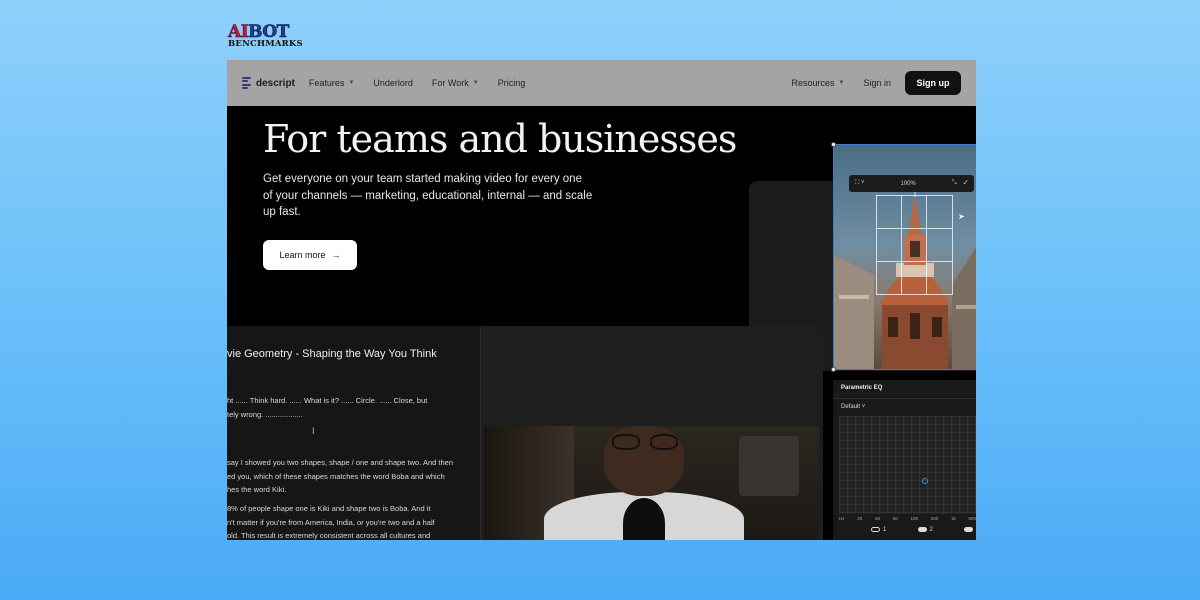  Describe the element at coordinates (500, 139) in the screenshot. I see `hero-title: For teams and businesses` at that location.